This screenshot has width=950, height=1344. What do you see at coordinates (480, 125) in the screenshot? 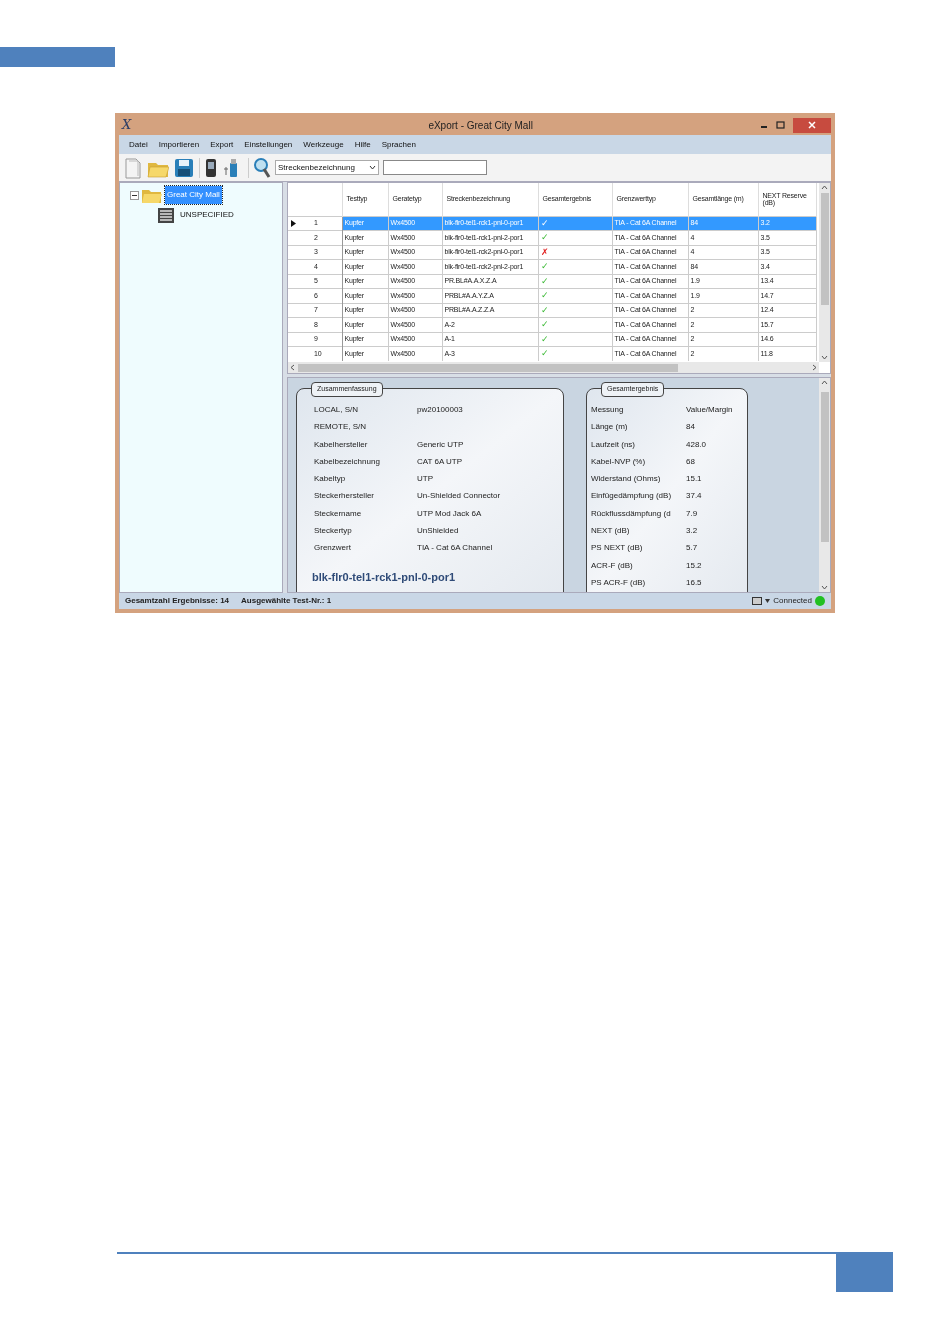
I see `window-title: eXport - Great City Mall` at bounding box center [480, 125].